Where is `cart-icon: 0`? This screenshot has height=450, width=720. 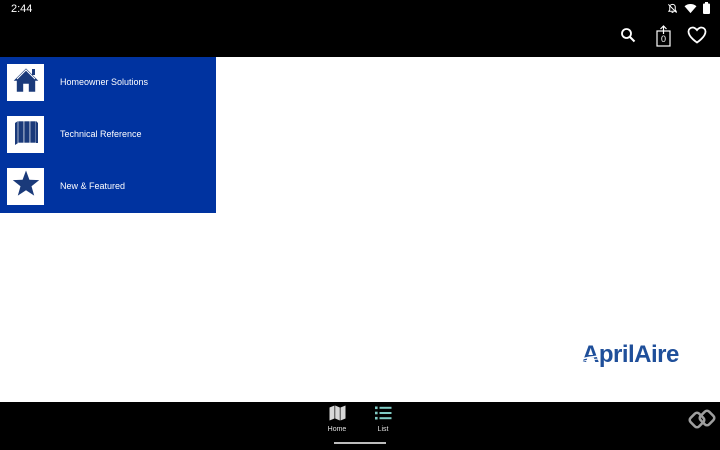
cart-icon: 0 is located at coordinates (663, 37).